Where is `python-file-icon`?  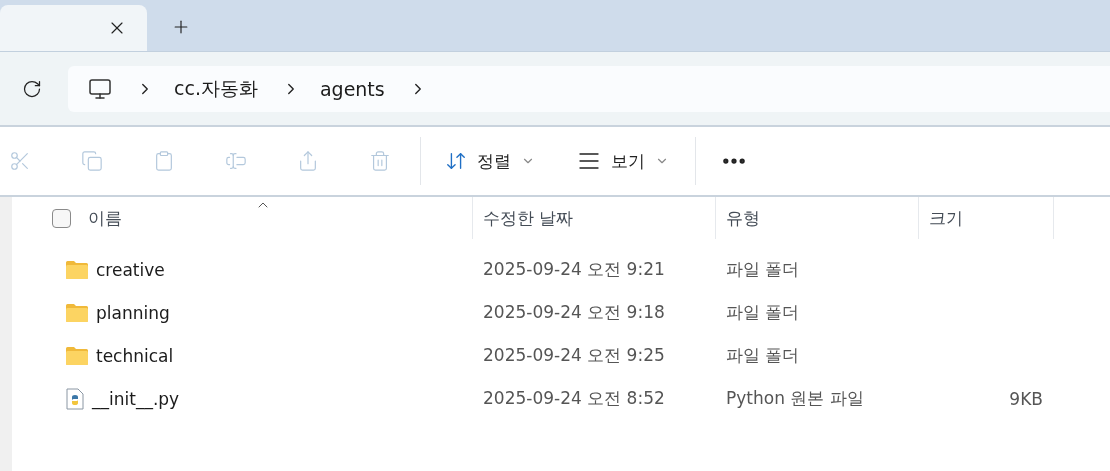
python-file-icon is located at coordinates (75, 398).